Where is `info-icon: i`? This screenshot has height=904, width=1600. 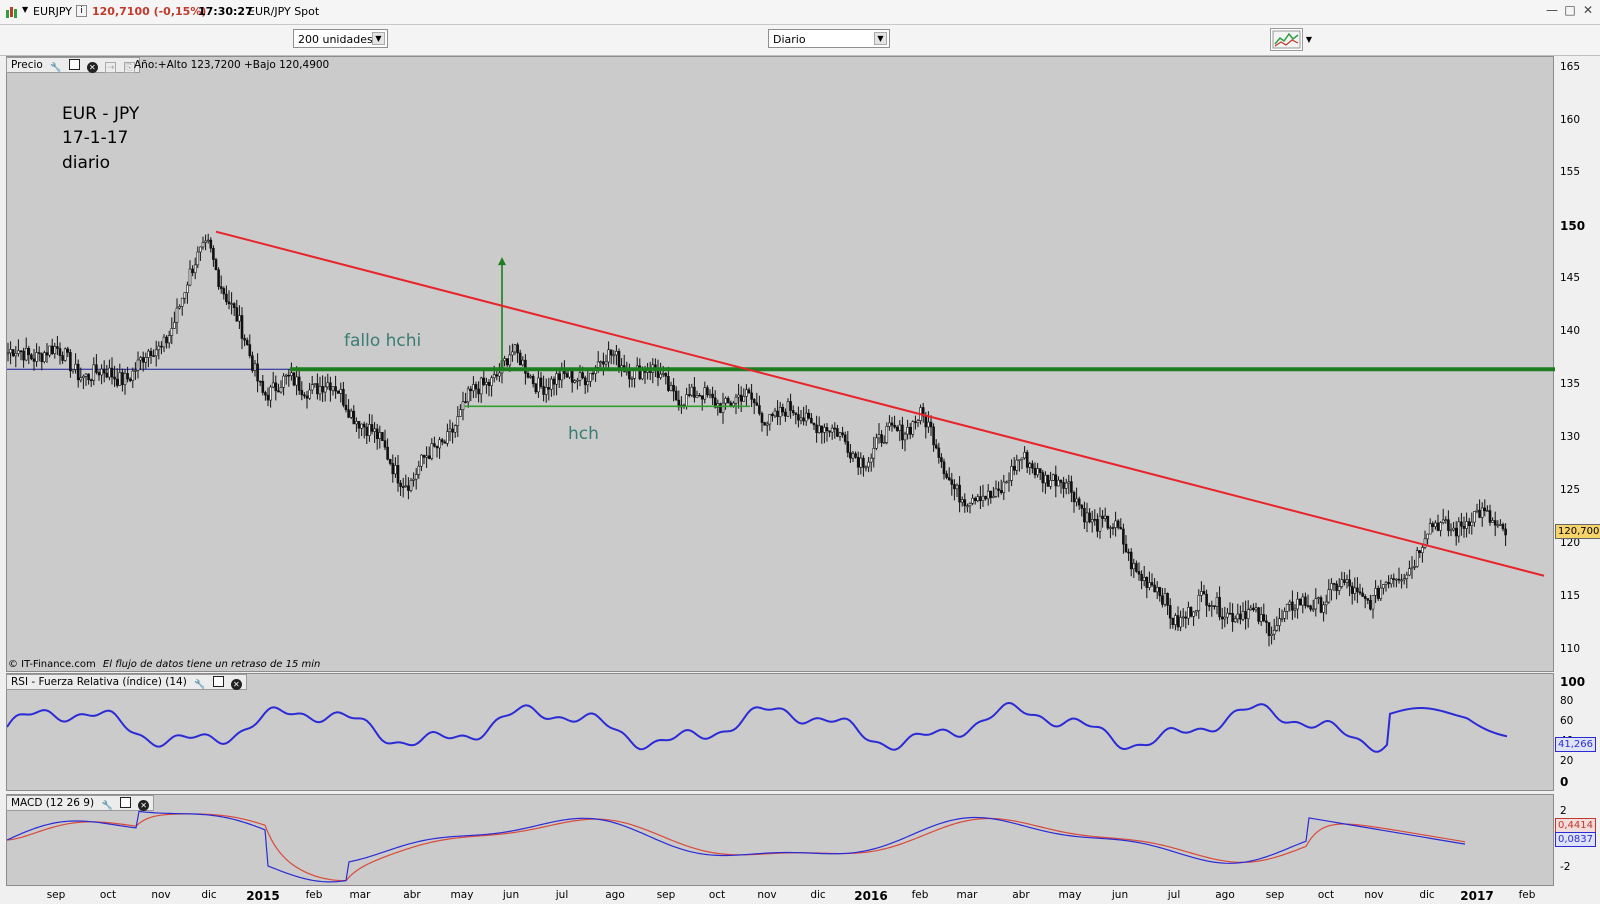
info-icon: i is located at coordinates (81, 11).